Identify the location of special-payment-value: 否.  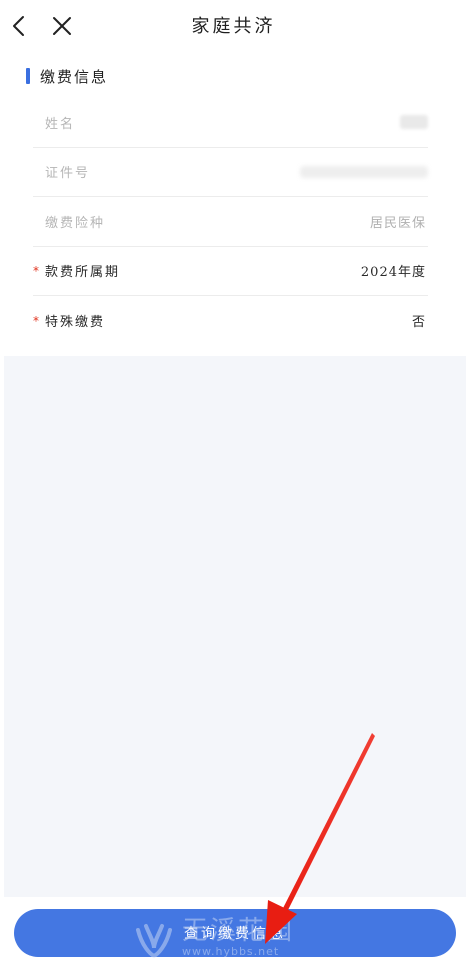
(419, 320).